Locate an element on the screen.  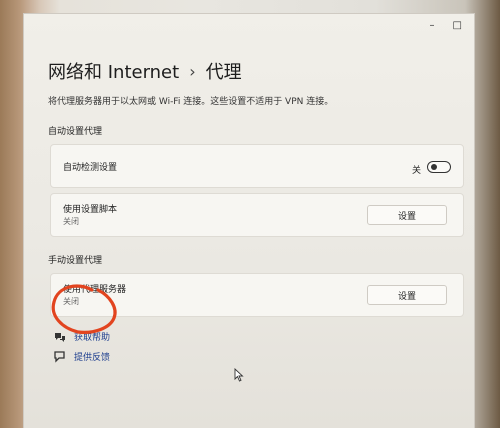
toggle-state-label: 关 is located at coordinates (416, 171).